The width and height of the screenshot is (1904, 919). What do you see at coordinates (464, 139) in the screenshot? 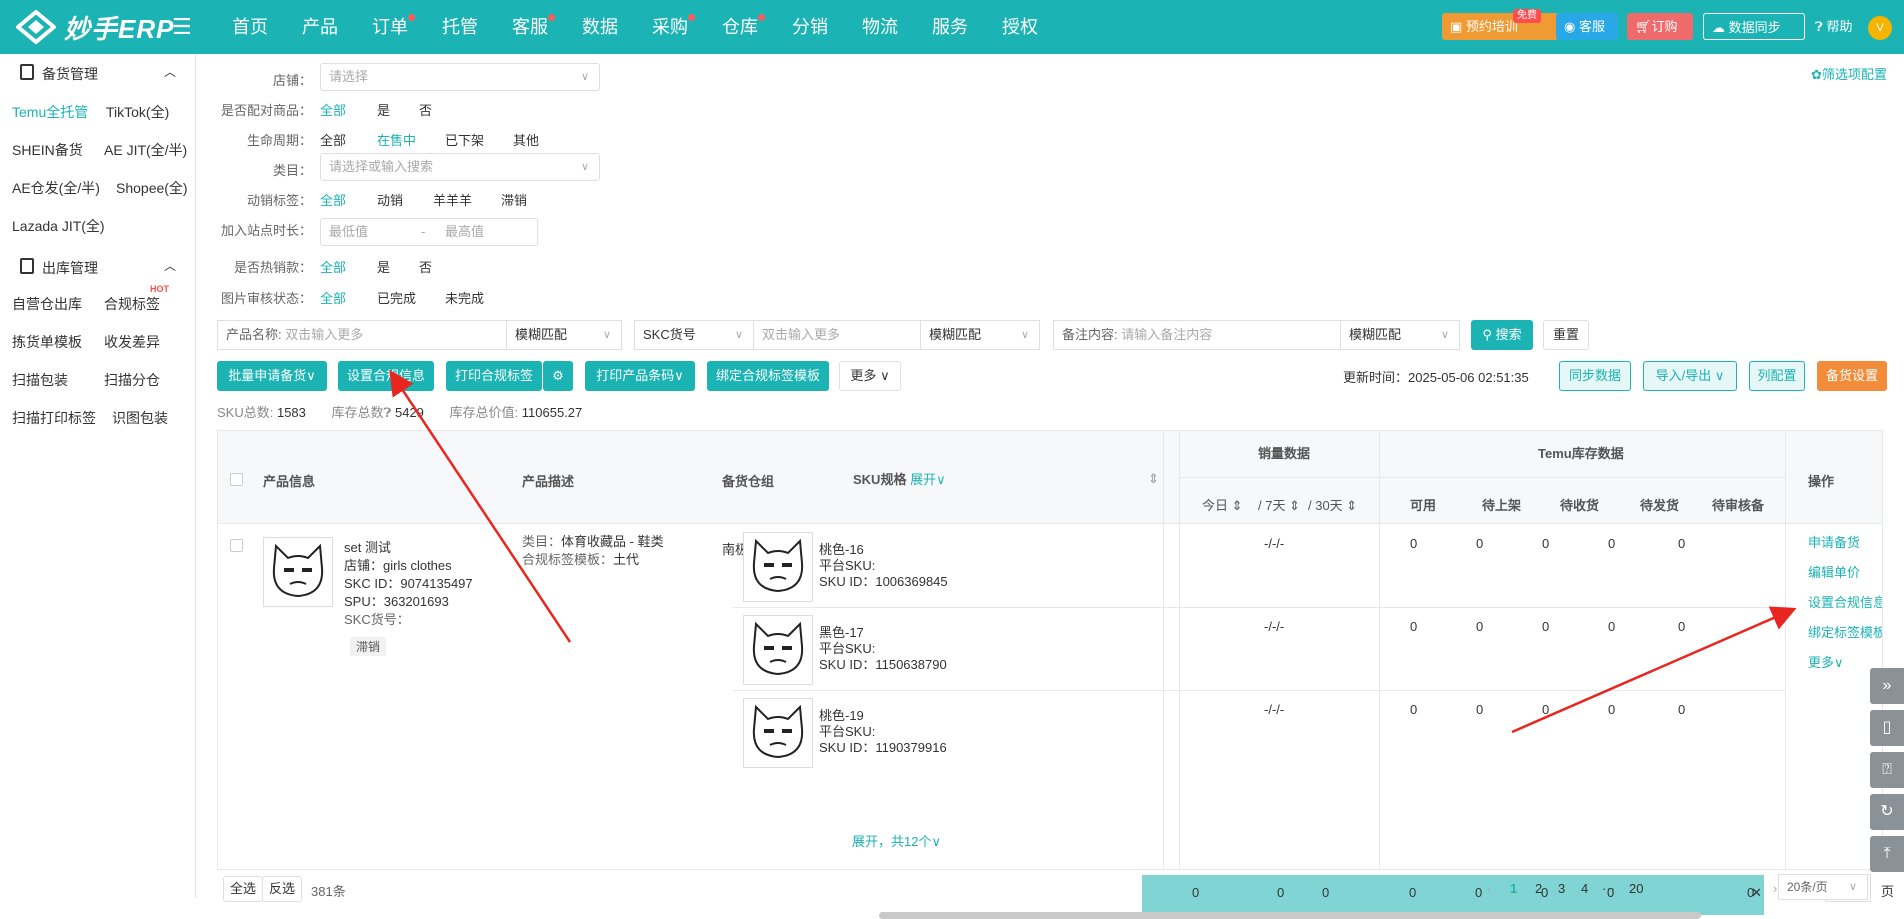
I see `life-opt-offshelf: 已下架` at bounding box center [464, 139].